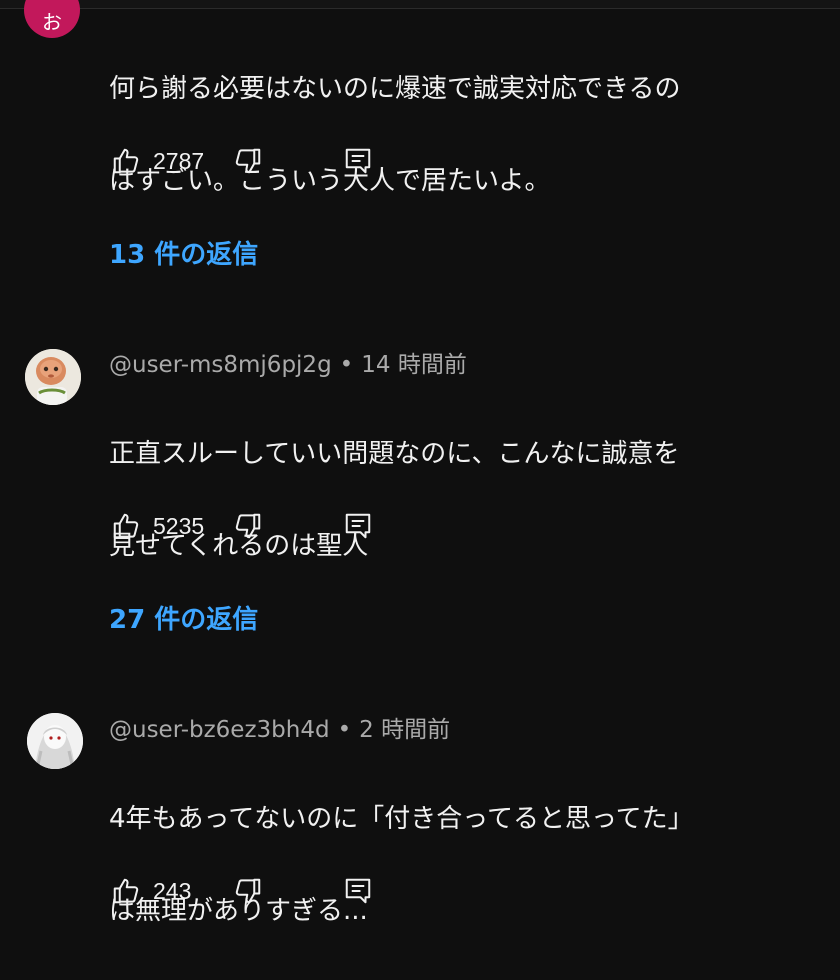 The width and height of the screenshot is (840, 980). I want to click on comment-meta: @user-ms8mj6pj2g • 14 時間前, so click(288, 365).